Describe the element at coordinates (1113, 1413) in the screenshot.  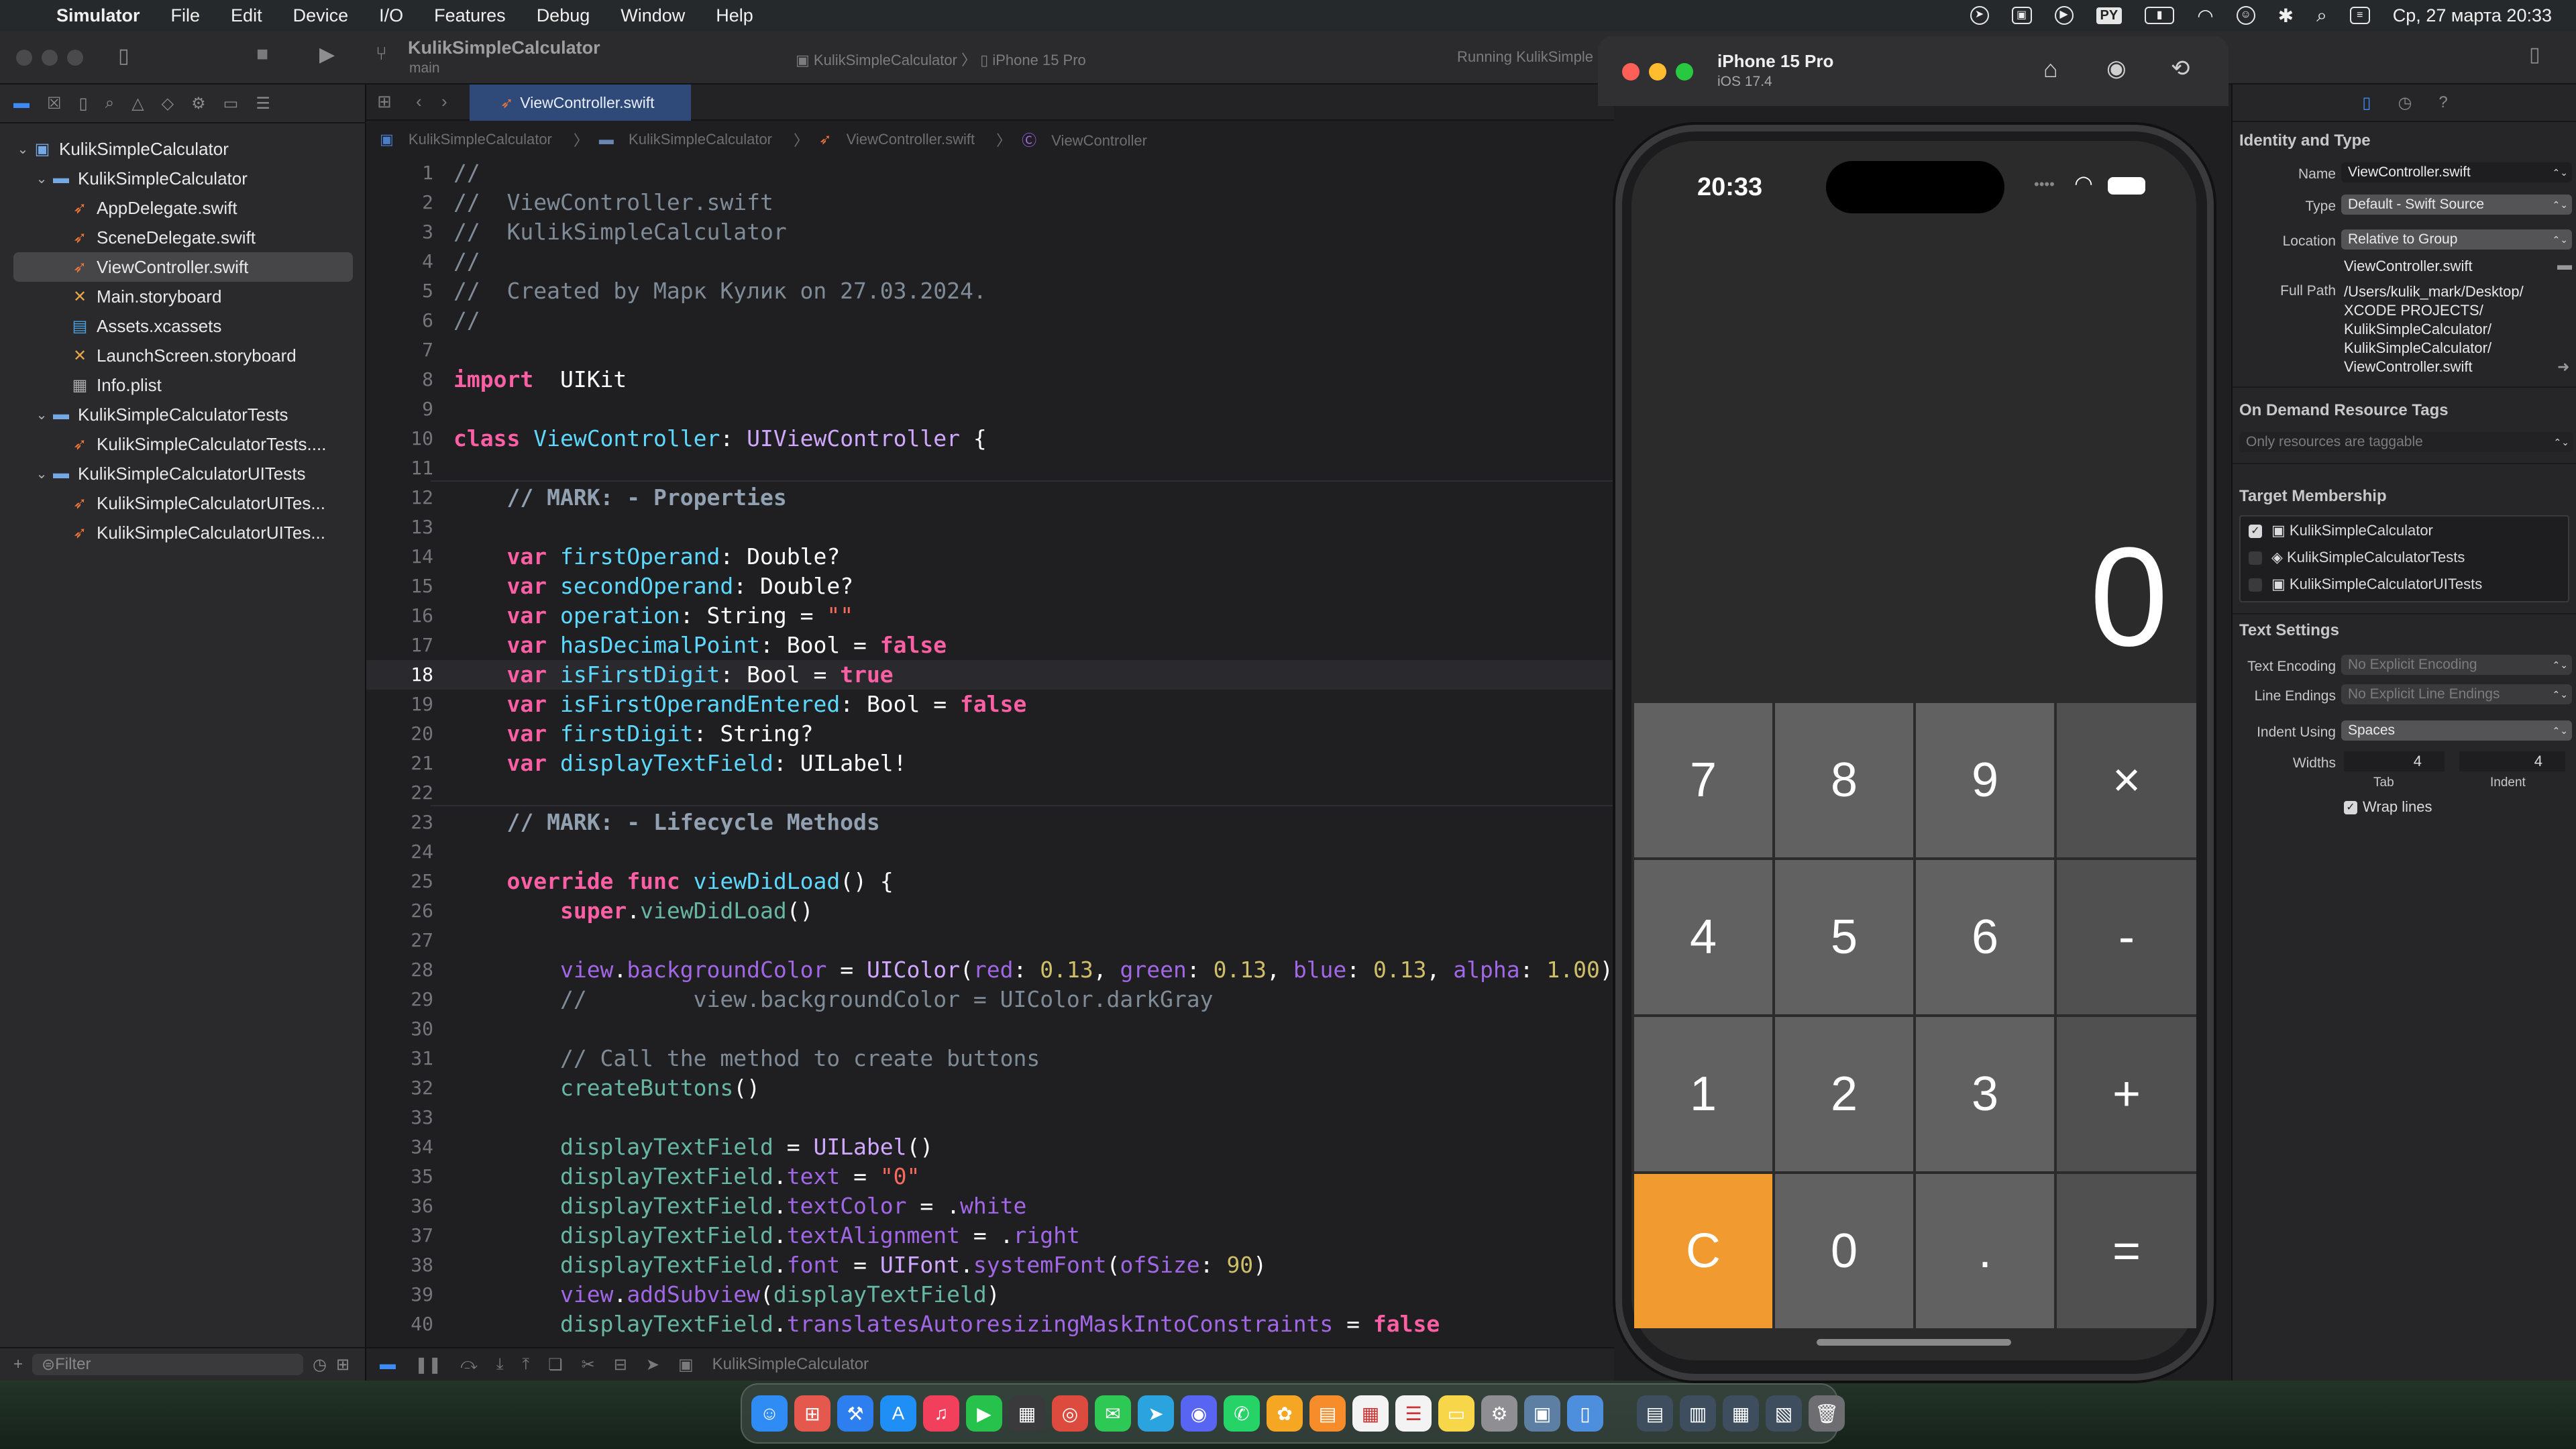
I see `messages-icon: ✉` at that location.